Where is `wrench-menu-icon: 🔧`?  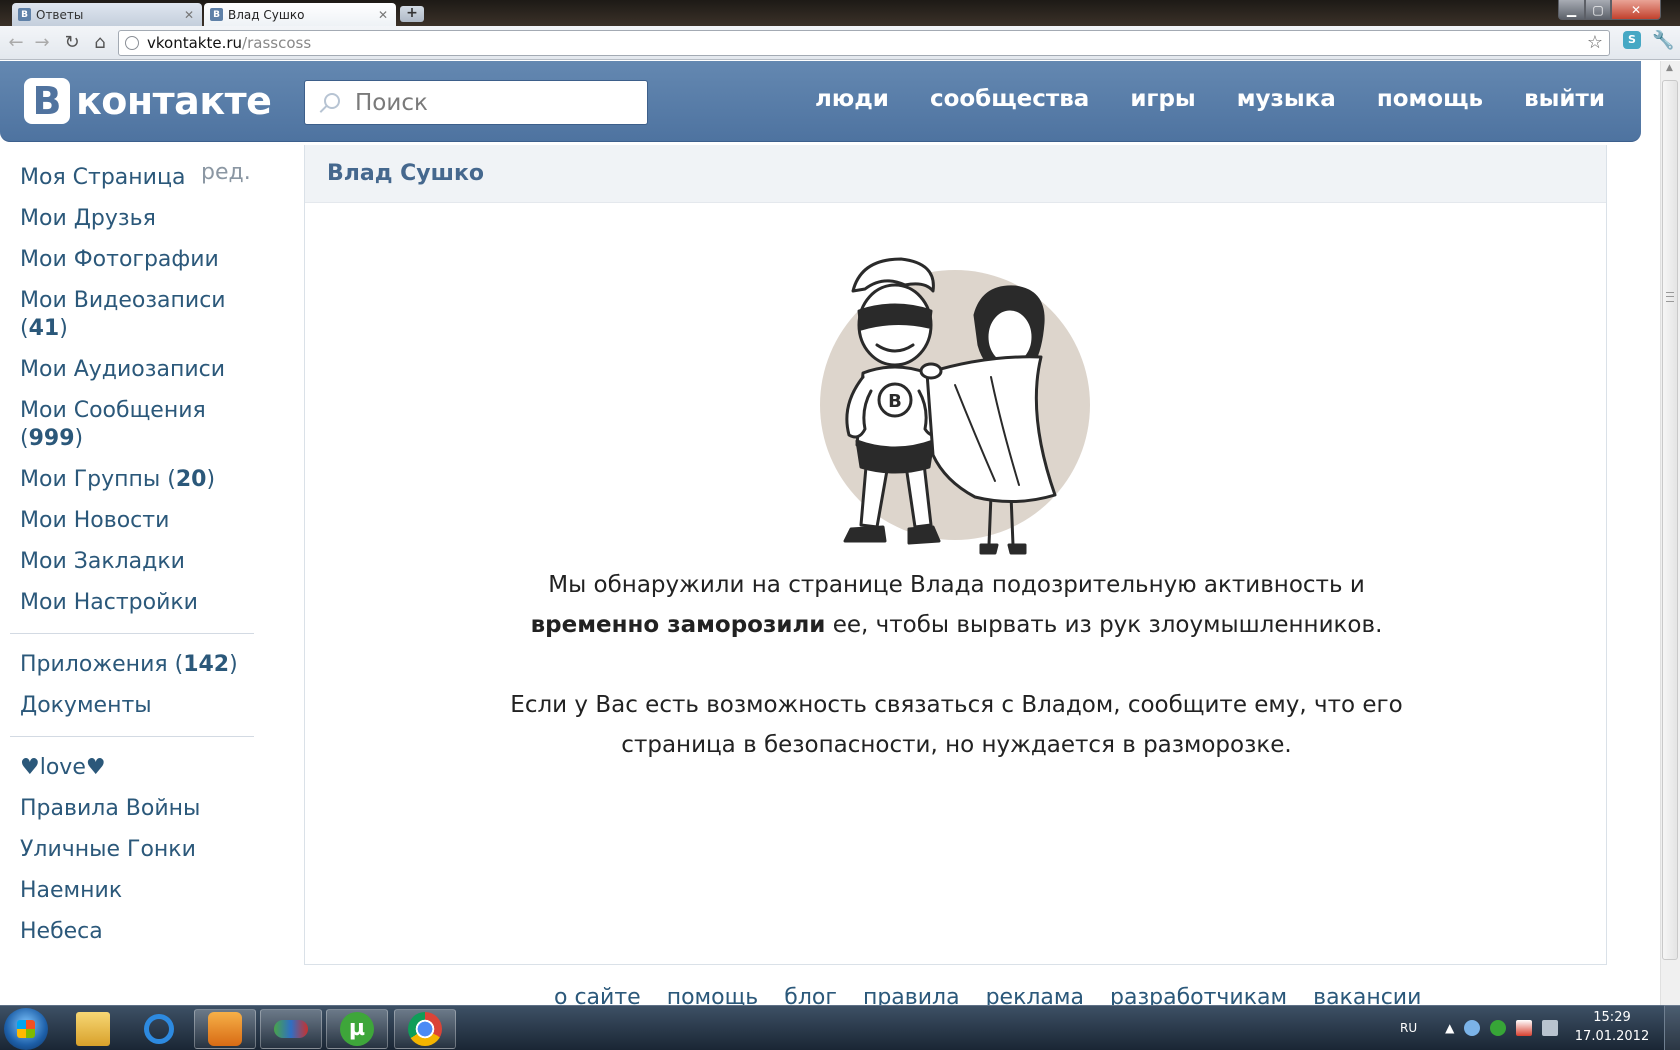
wrench-menu-icon: 🔧 is located at coordinates (1663, 40).